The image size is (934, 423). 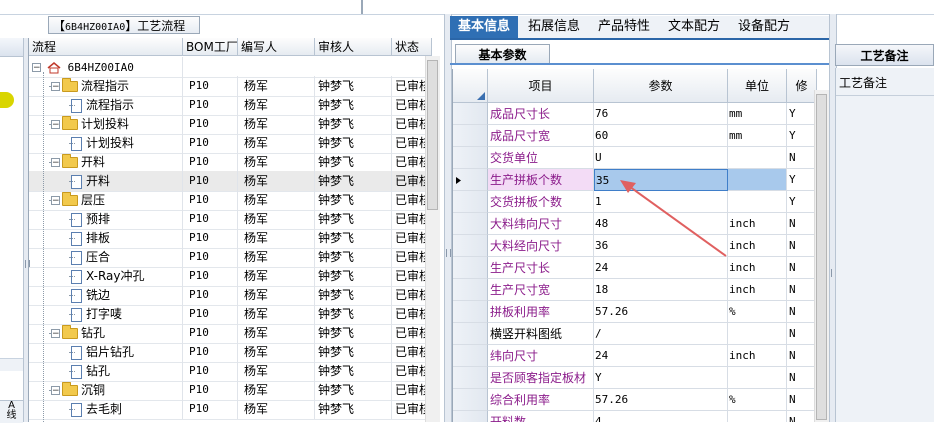 What do you see at coordinates (661, 202) in the screenshot?
I see `parameter-value-cell: 1` at bounding box center [661, 202].